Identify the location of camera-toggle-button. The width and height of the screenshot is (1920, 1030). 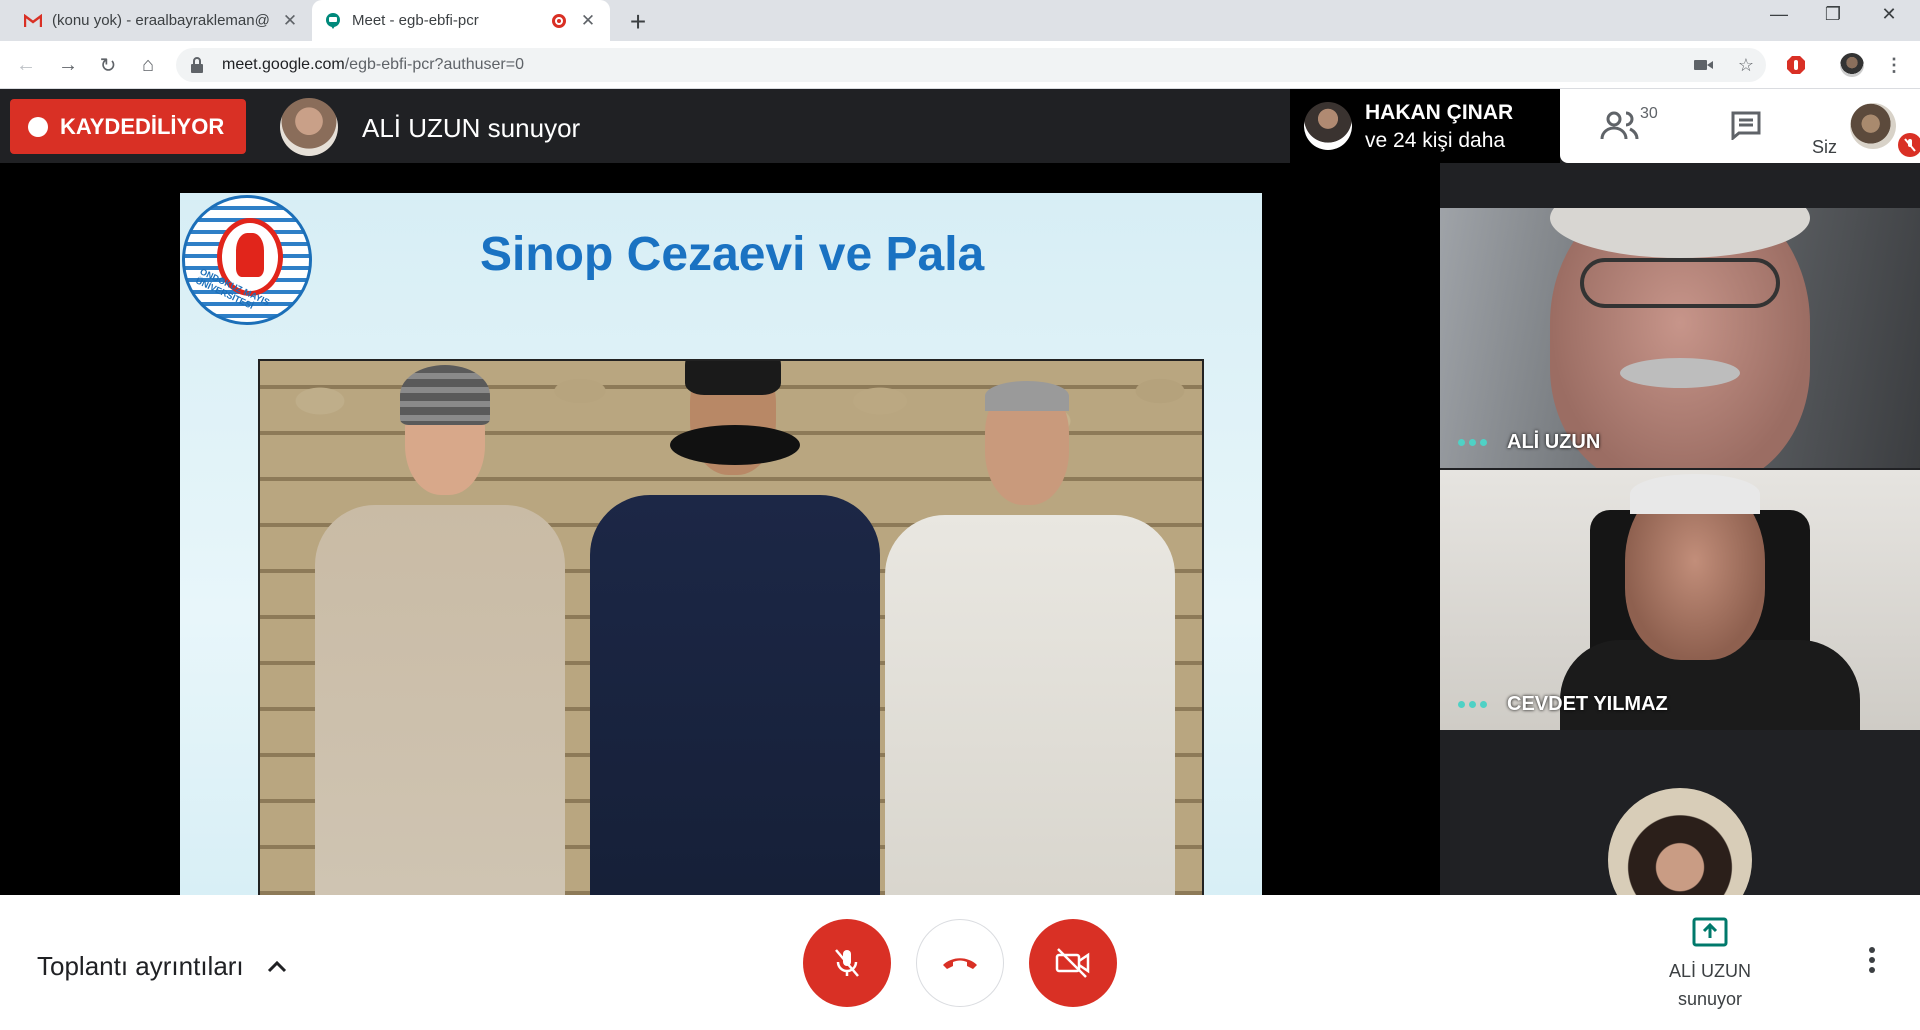
(1073, 963).